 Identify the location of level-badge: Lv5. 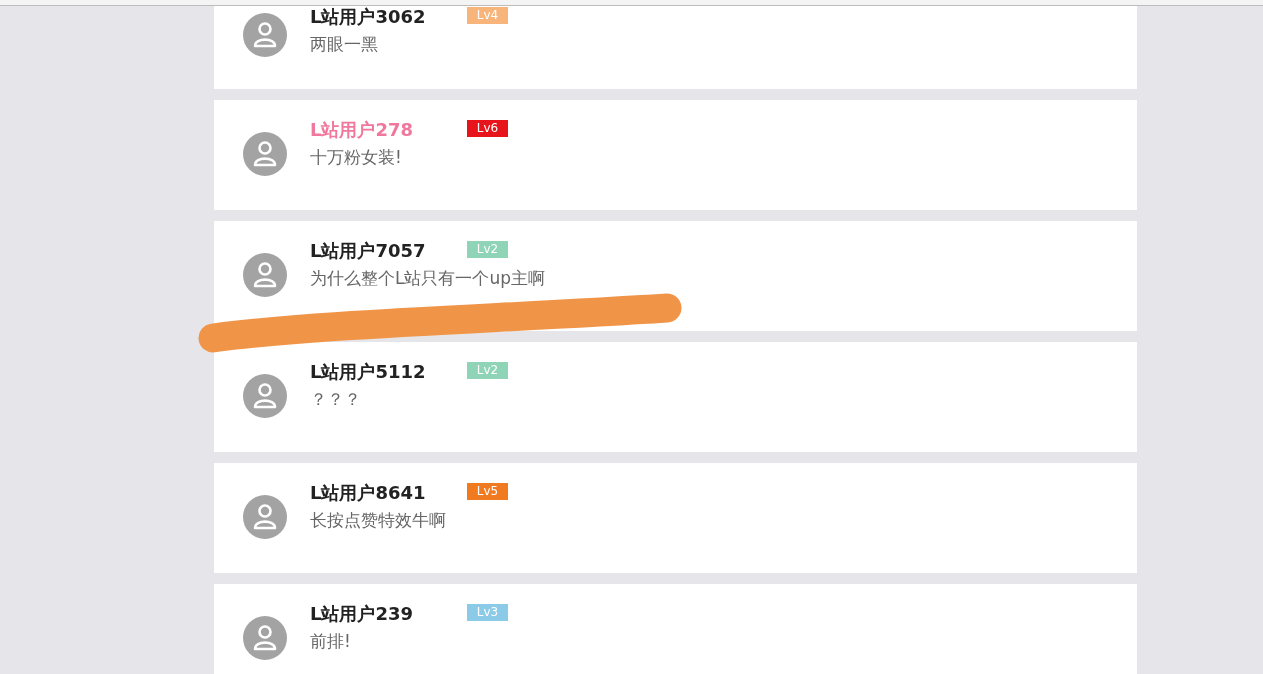
(487, 491).